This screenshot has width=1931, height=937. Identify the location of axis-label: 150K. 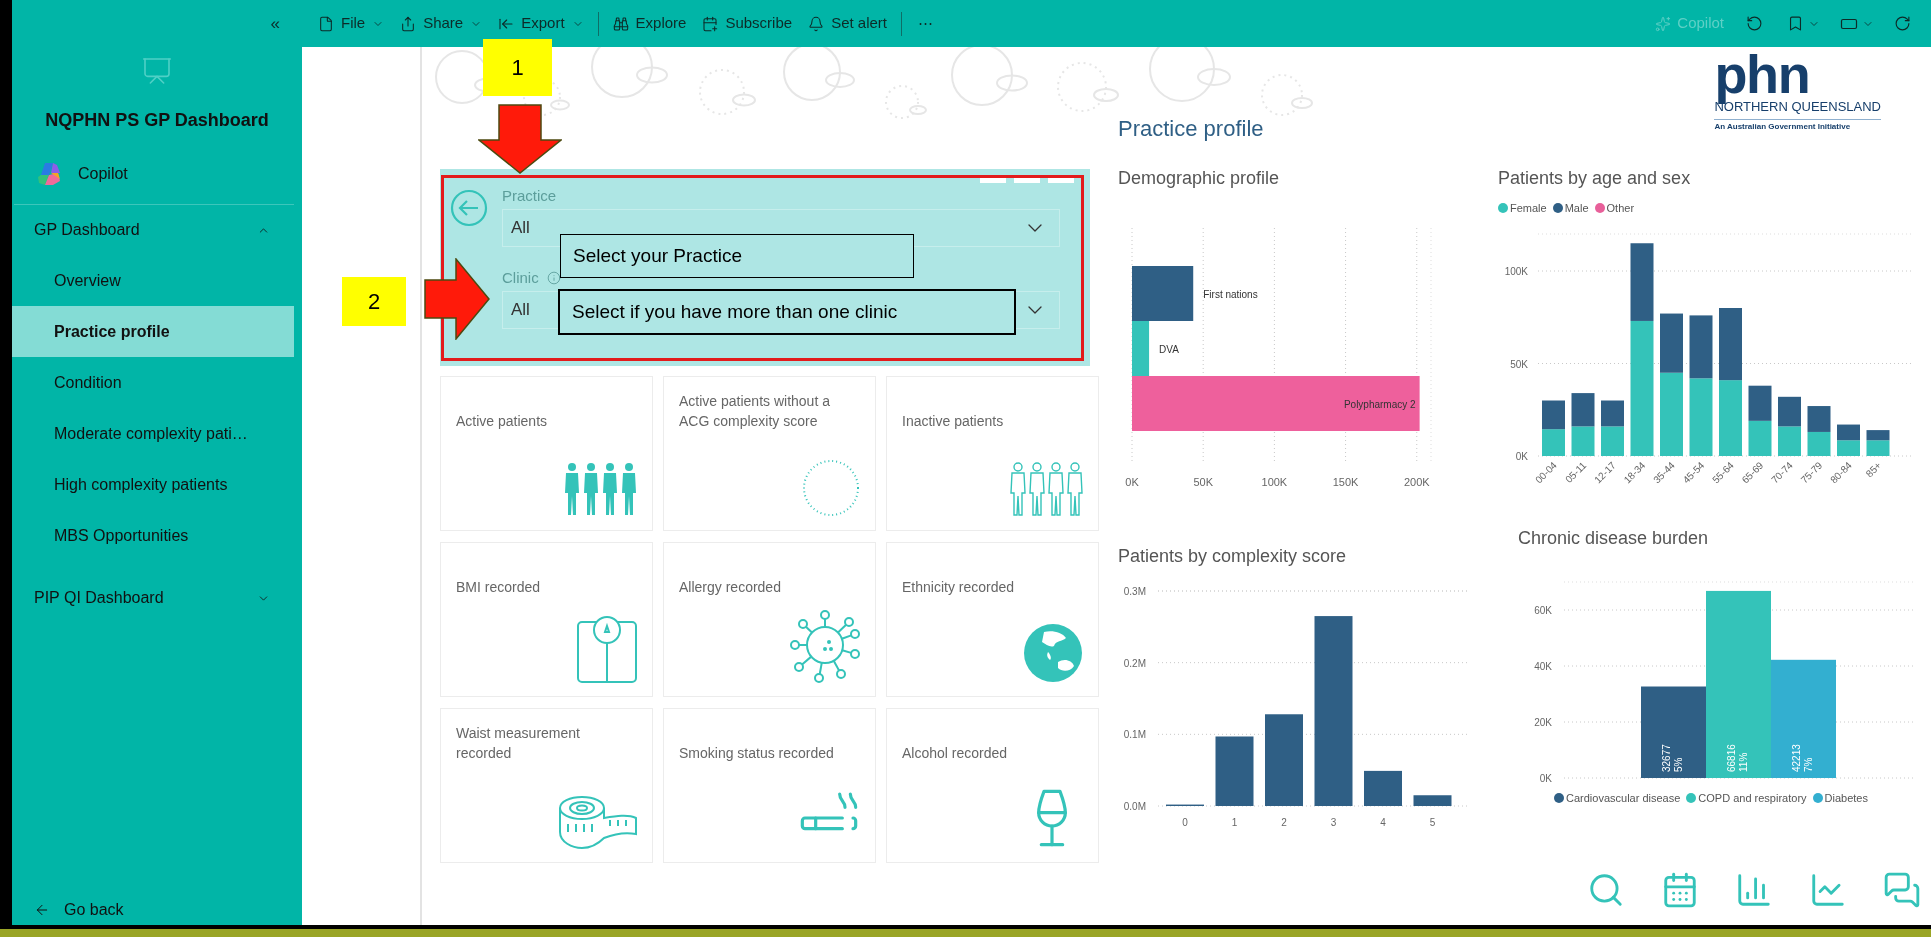
(1345, 482).